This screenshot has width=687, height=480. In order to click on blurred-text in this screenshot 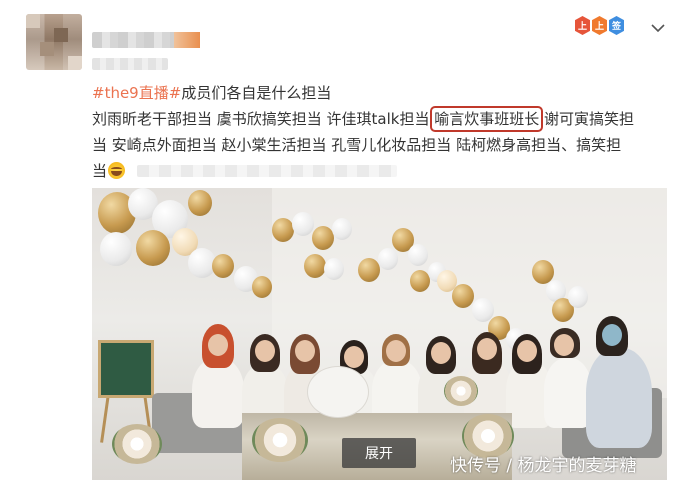, I will do `click(267, 171)`.